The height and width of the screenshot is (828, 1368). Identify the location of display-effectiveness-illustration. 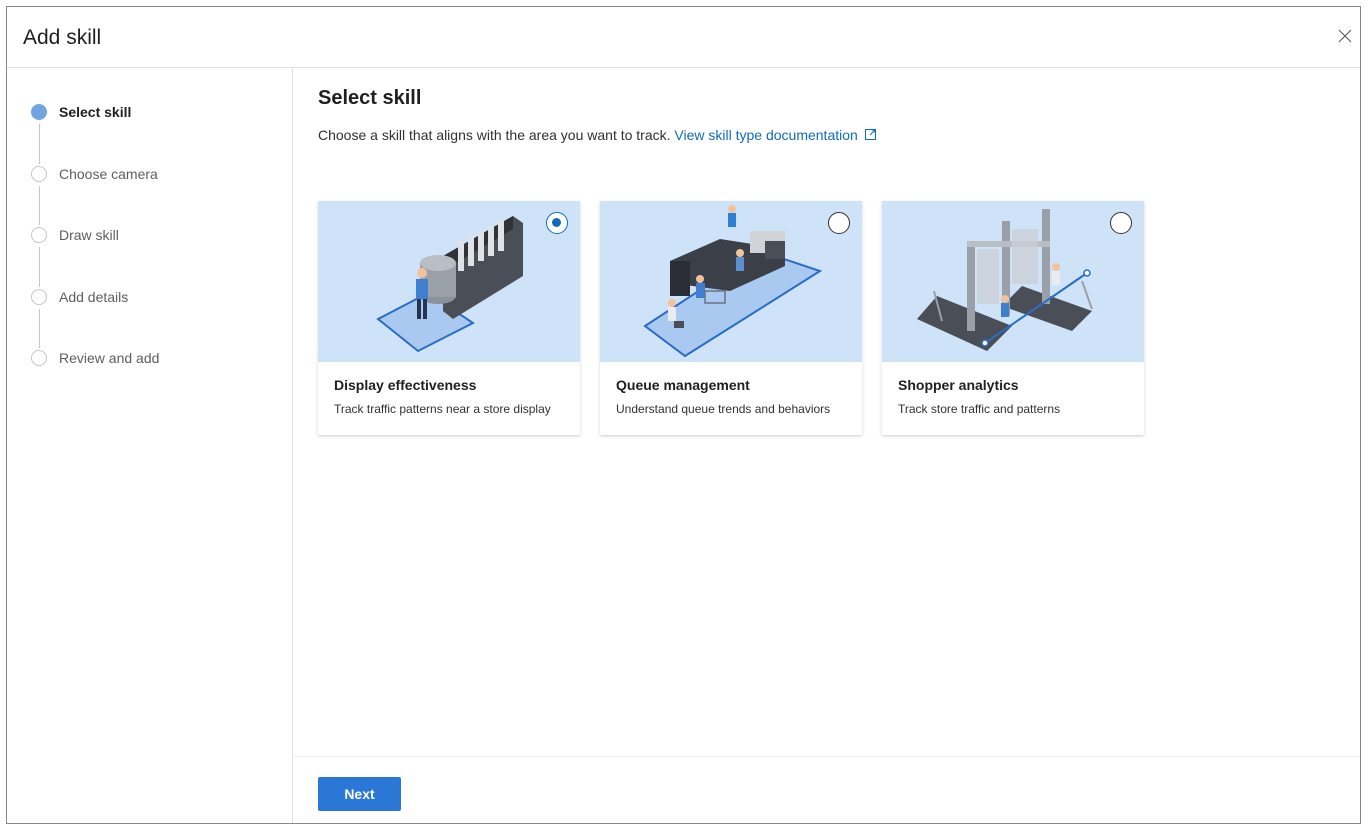
(449, 281).